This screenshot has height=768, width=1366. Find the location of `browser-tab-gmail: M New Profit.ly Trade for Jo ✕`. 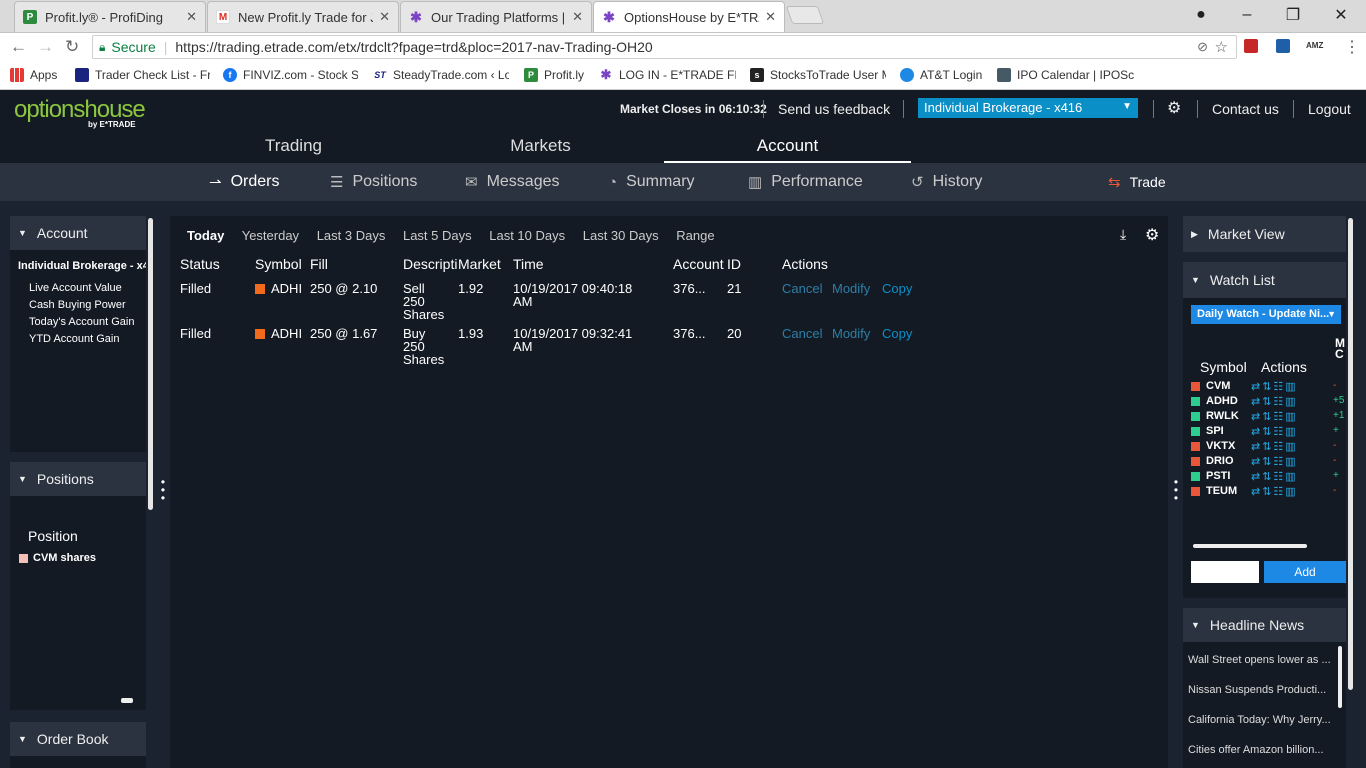

browser-tab-gmail: M New Profit.ly Trade for Jo ✕ is located at coordinates (303, 16).